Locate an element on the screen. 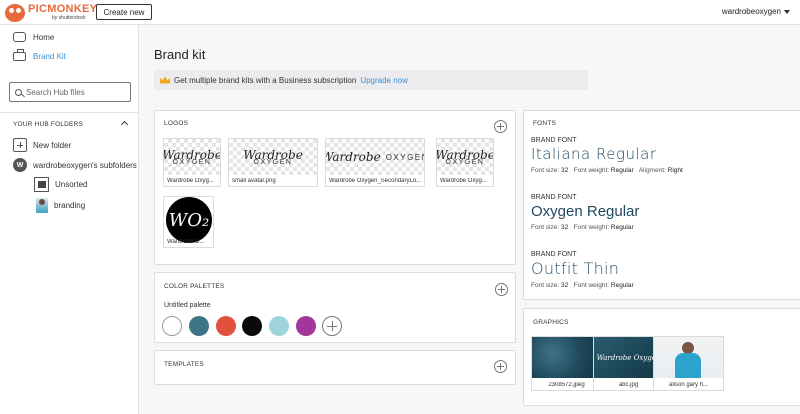  sidebar-item-brand-kit: Brand Kit is located at coordinates (39, 55).